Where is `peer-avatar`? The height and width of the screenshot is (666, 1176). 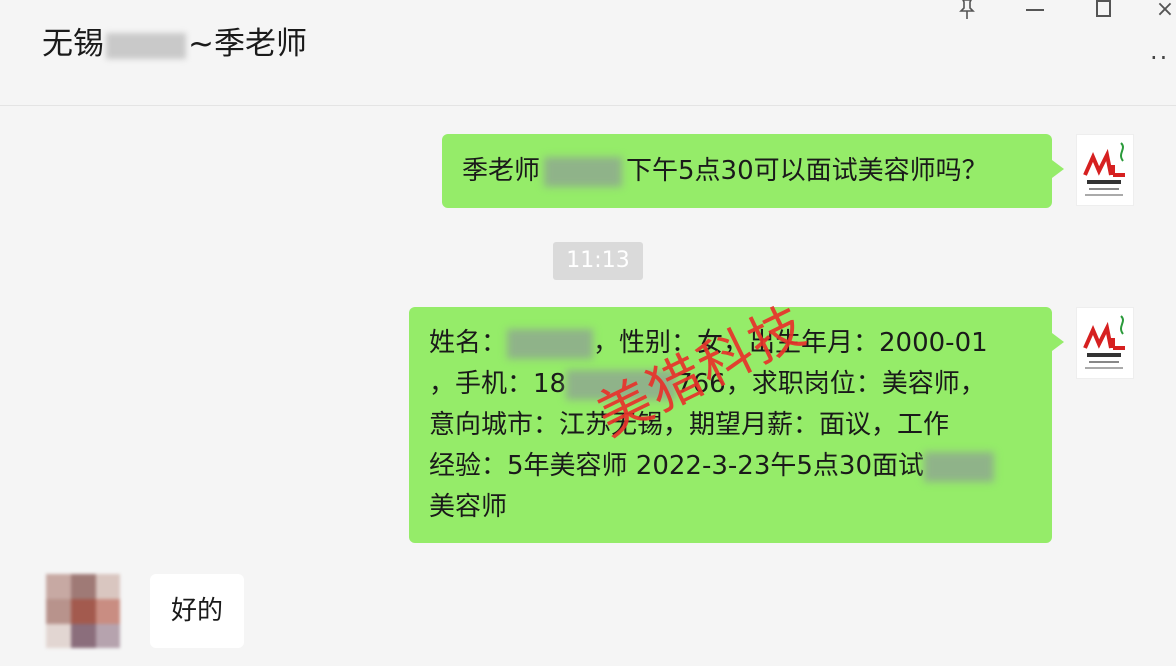 peer-avatar is located at coordinates (83, 611).